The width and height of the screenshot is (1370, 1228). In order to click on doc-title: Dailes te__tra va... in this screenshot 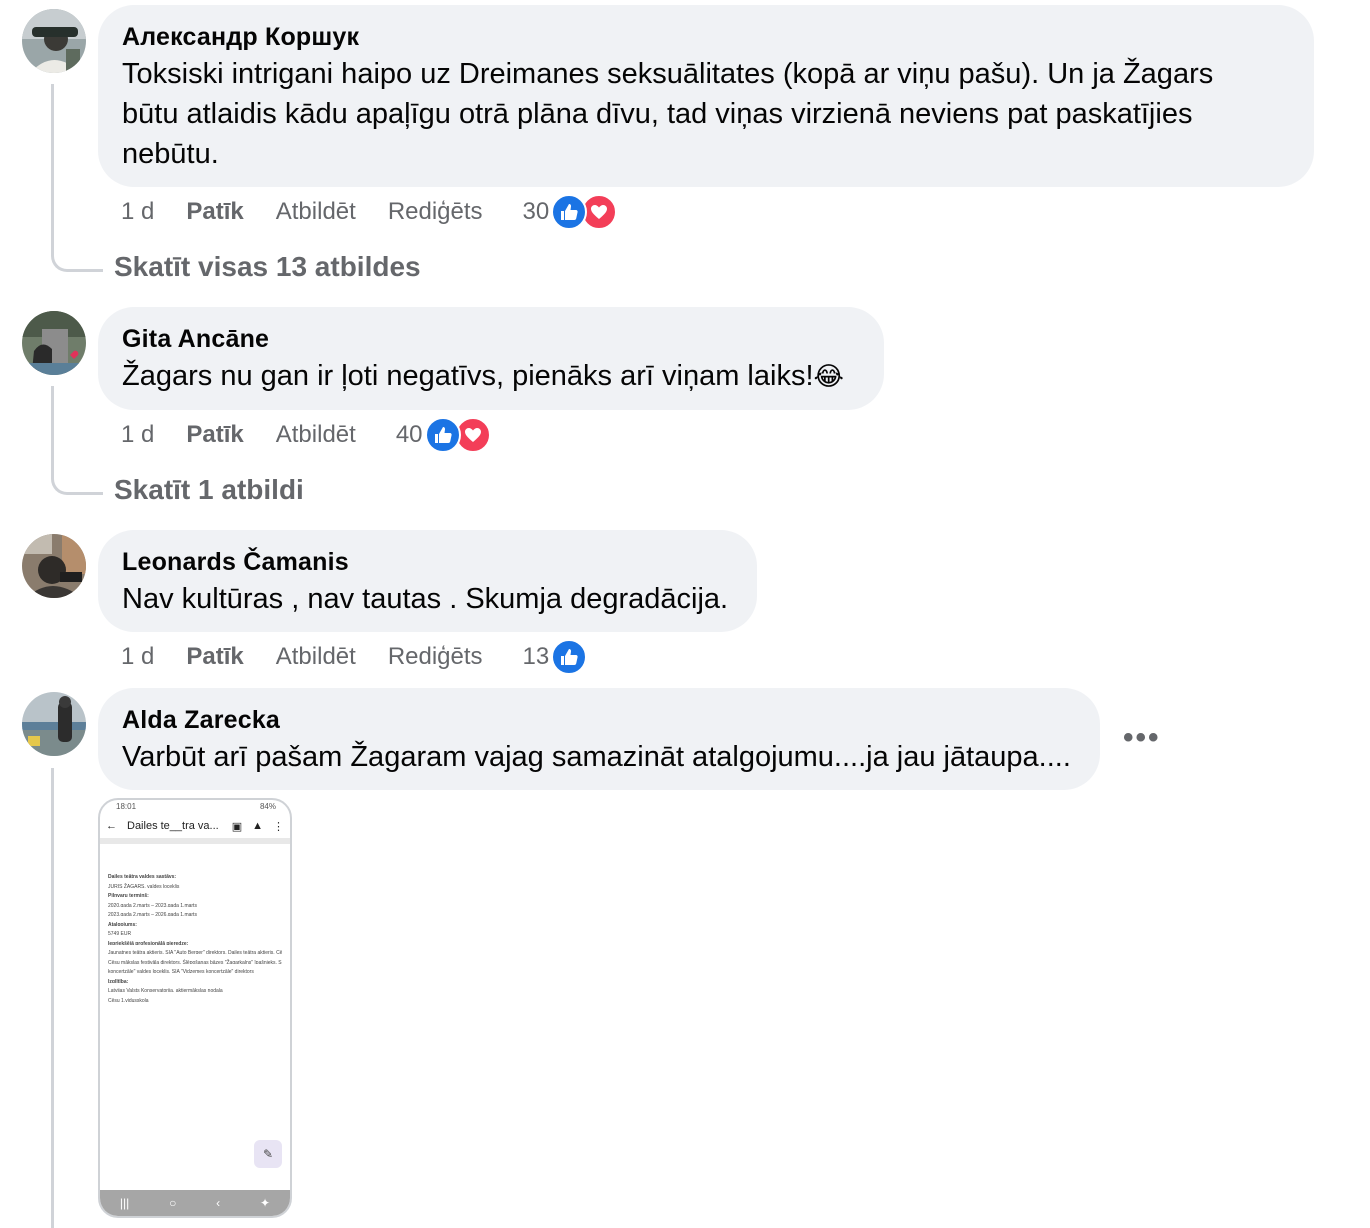, I will do `click(173, 826)`.